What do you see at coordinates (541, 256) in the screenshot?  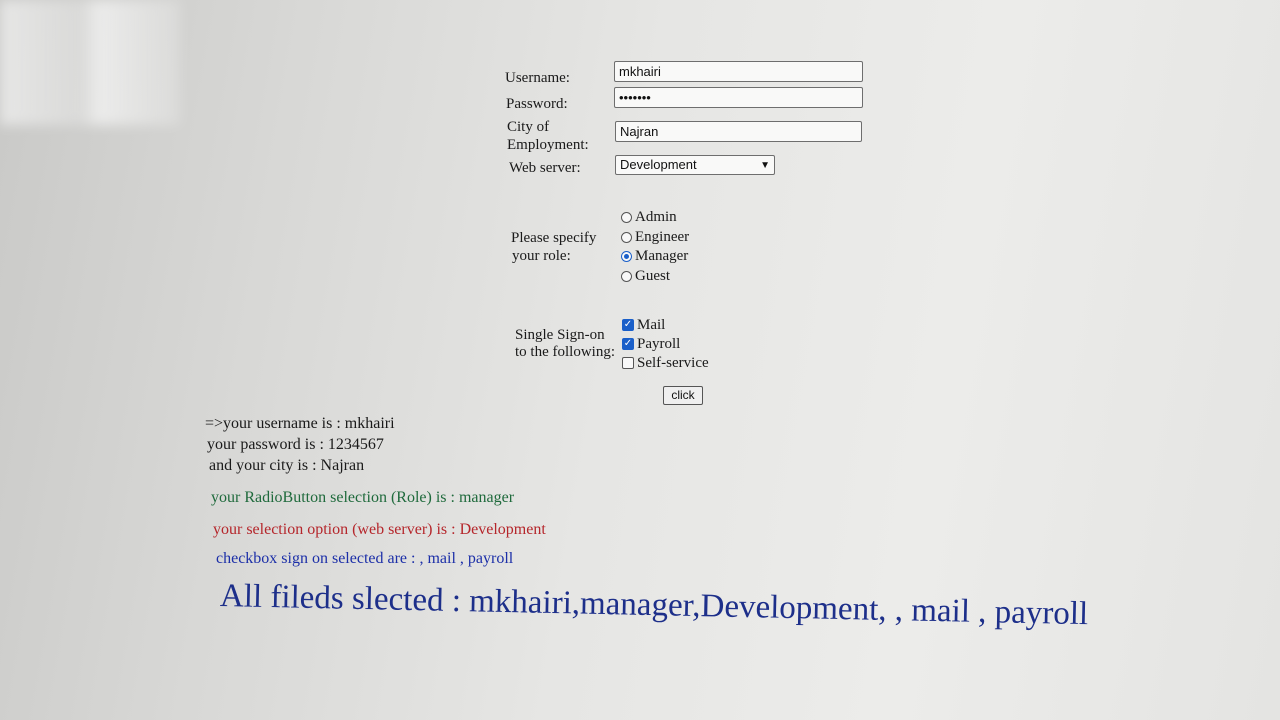 I see `role-label-line2: your role:` at bounding box center [541, 256].